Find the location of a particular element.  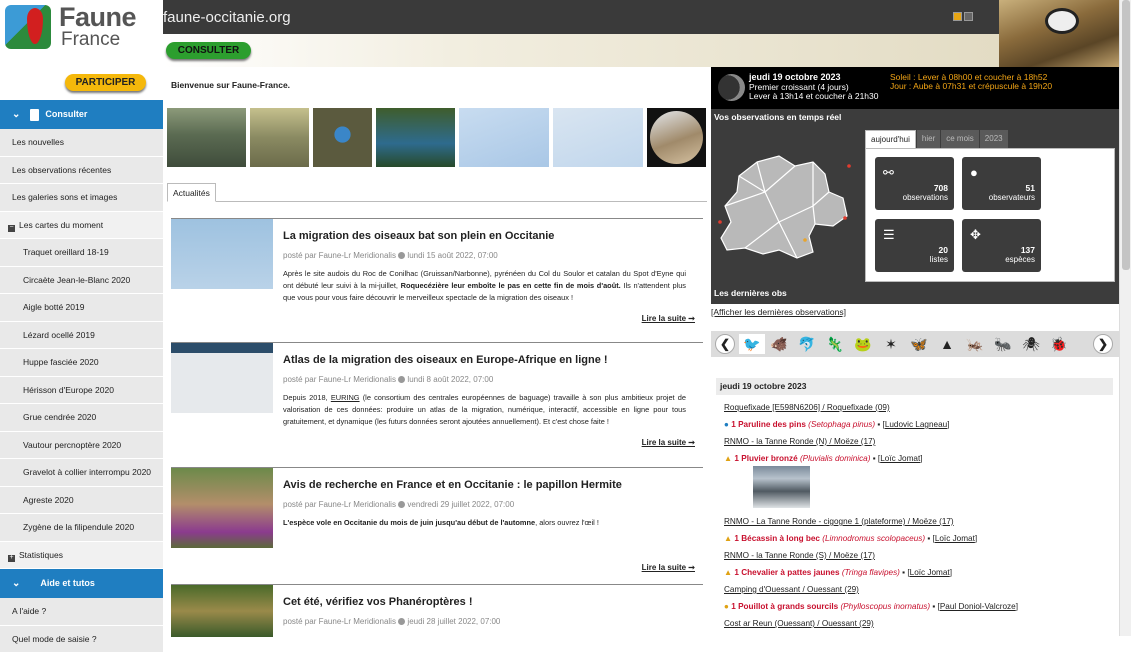

page-scrollbar is located at coordinates (1125, 318).